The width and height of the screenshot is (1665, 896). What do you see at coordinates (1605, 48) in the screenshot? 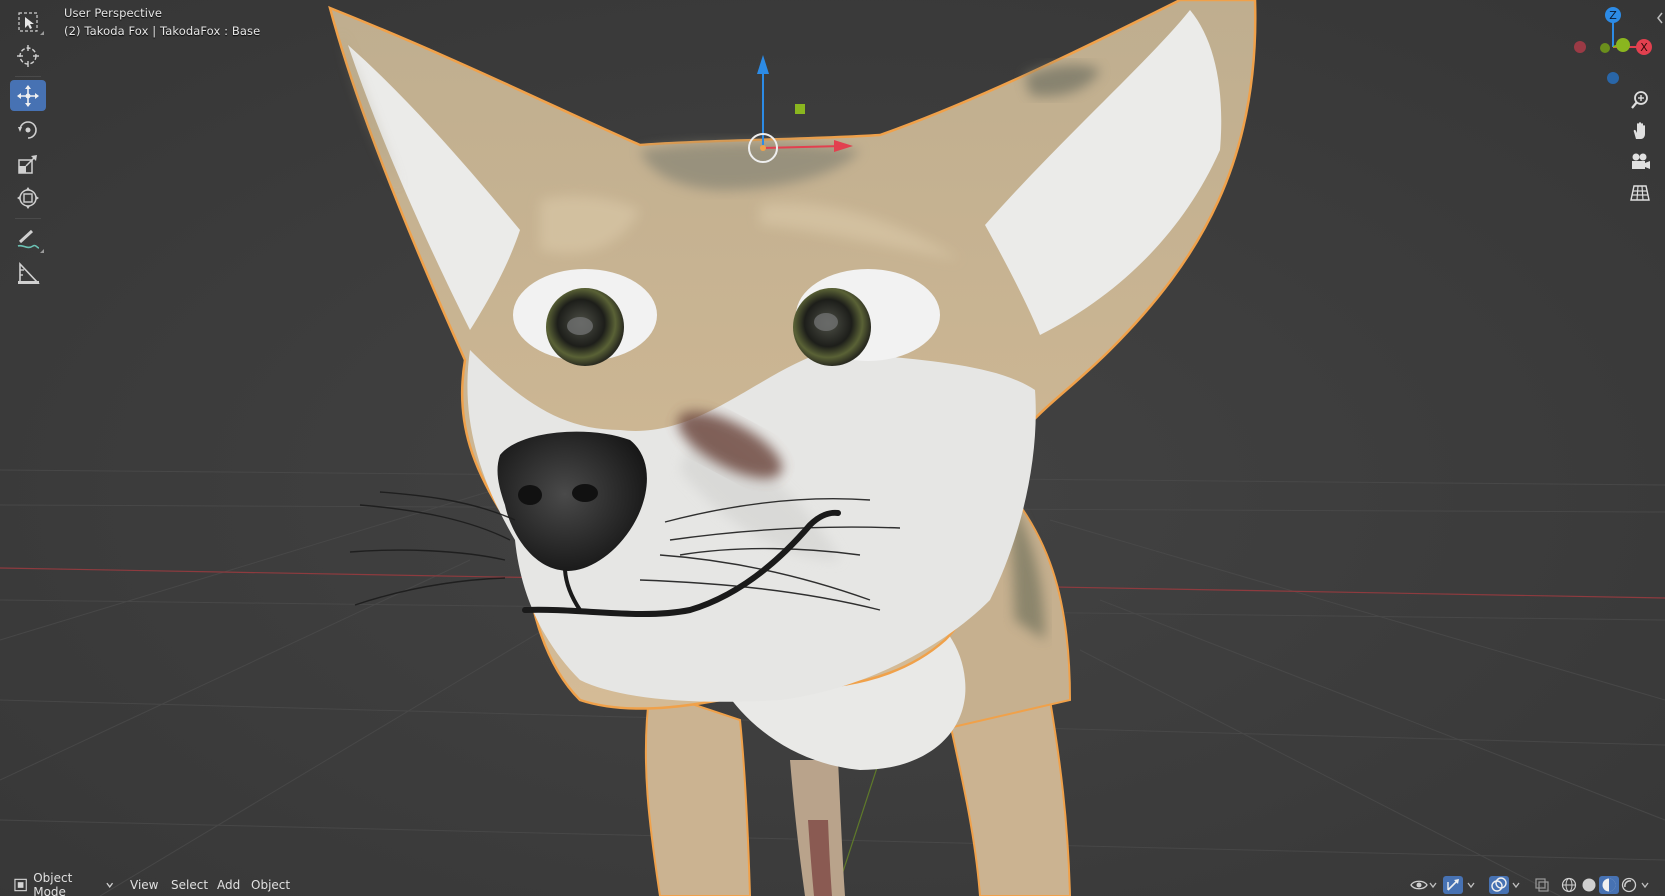
I see `neg-y-handle` at bounding box center [1605, 48].